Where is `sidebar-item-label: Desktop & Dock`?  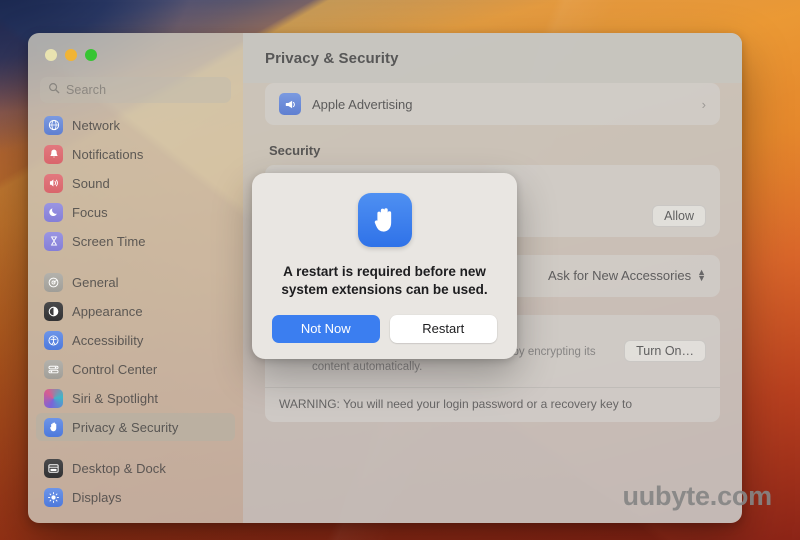 sidebar-item-label: Desktop & Dock is located at coordinates (119, 468).